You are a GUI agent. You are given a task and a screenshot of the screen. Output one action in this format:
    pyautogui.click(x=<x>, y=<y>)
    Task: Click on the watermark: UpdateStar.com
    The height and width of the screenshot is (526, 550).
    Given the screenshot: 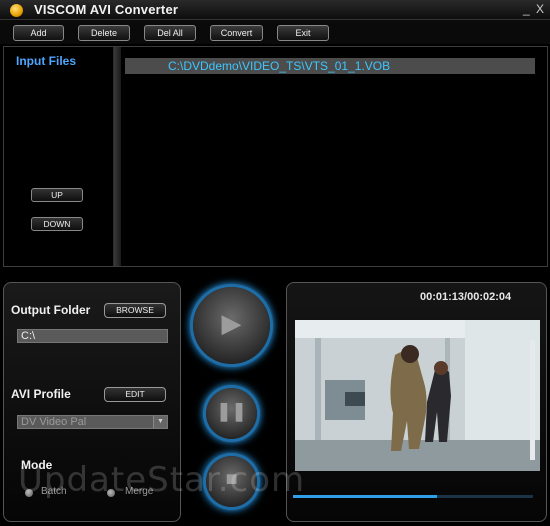 What is the action you would take?
    pyautogui.click(x=162, y=480)
    